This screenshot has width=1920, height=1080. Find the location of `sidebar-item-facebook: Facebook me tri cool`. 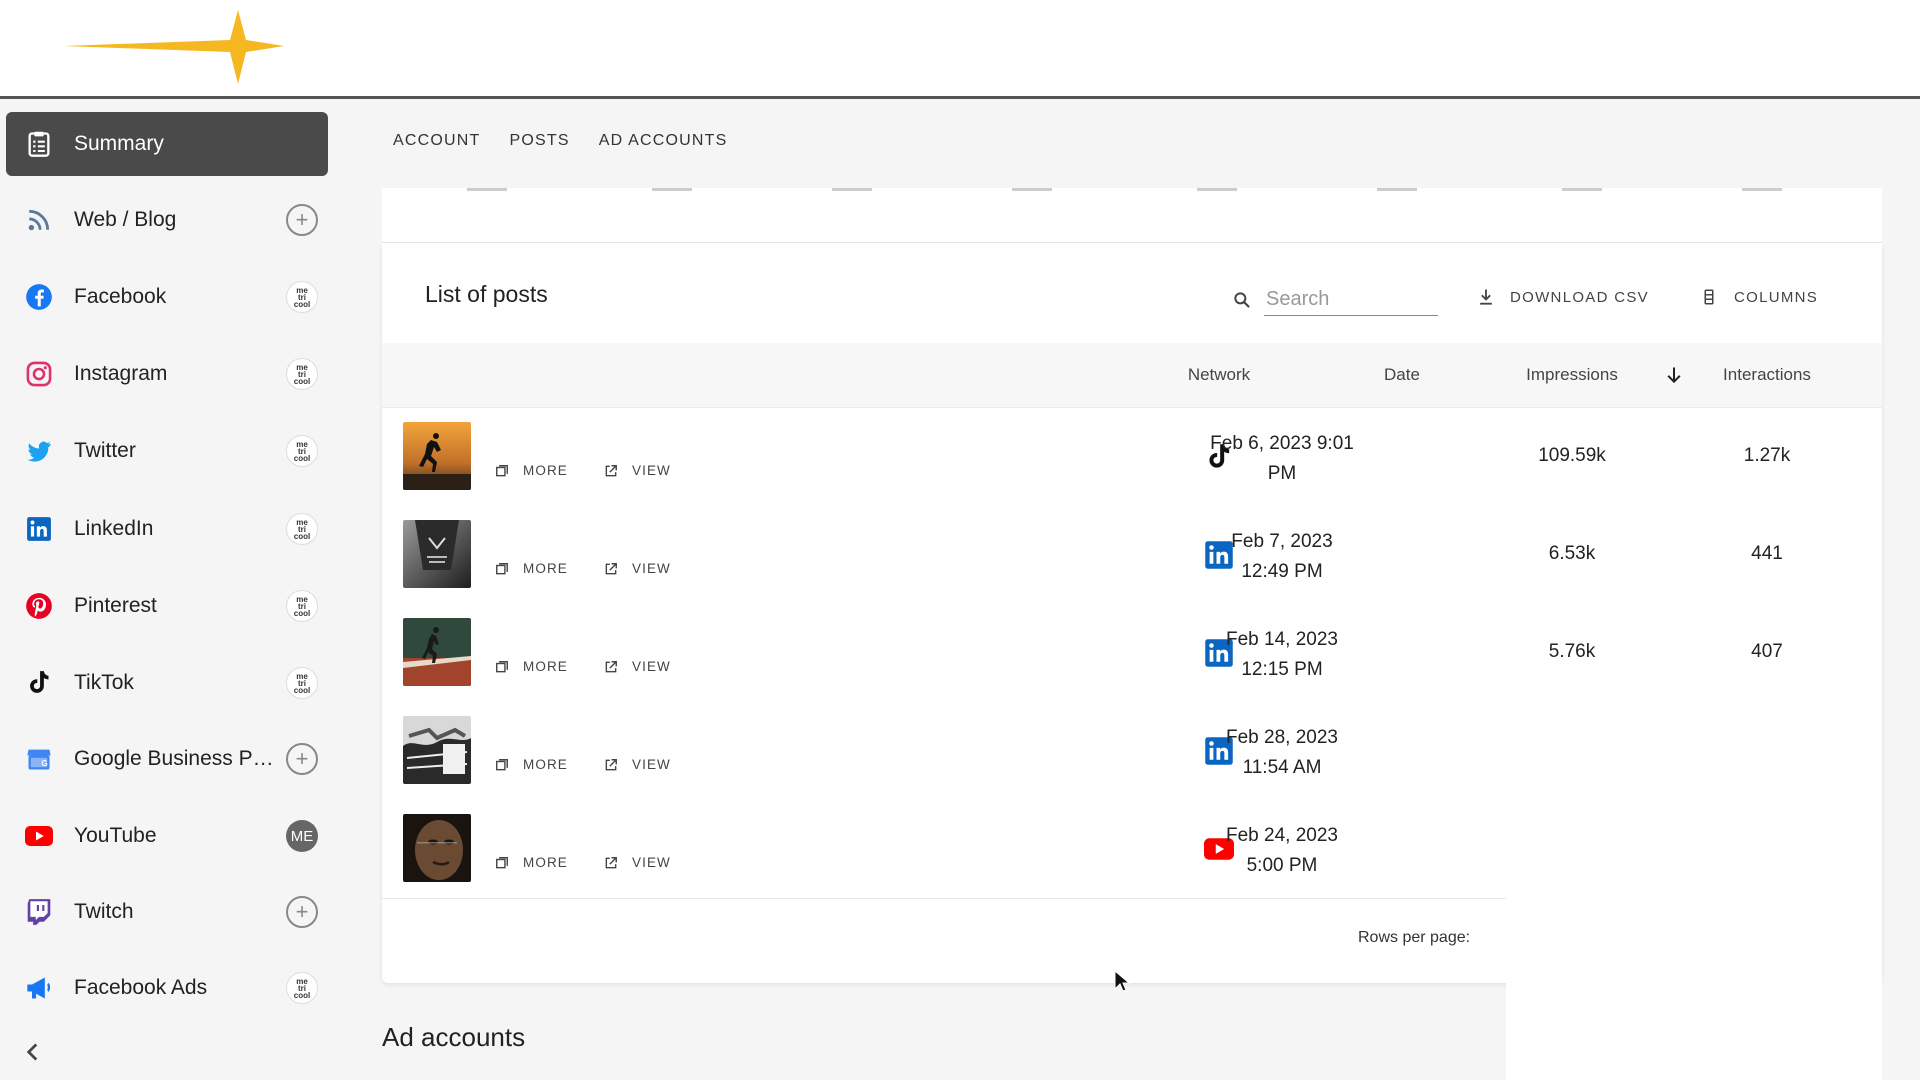

sidebar-item-facebook: Facebook me tri cool is located at coordinates (167, 297).